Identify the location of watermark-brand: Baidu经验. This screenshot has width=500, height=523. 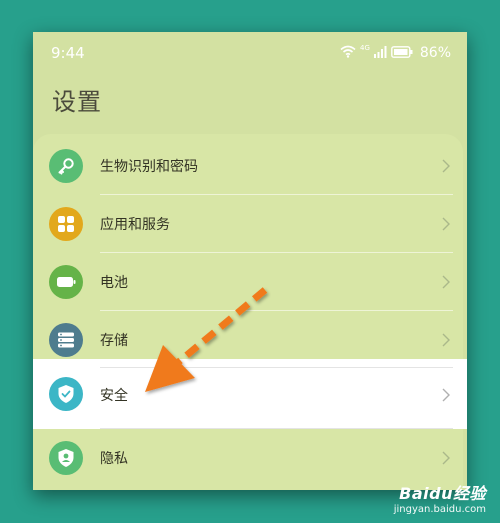
(442, 493).